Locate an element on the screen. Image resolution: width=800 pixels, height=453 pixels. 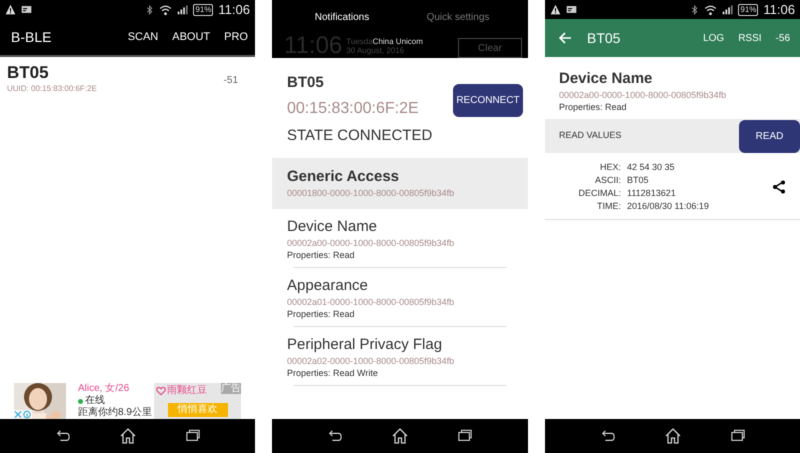
characteristic-name: Peripheral Privacy Flag is located at coordinates (407, 345).